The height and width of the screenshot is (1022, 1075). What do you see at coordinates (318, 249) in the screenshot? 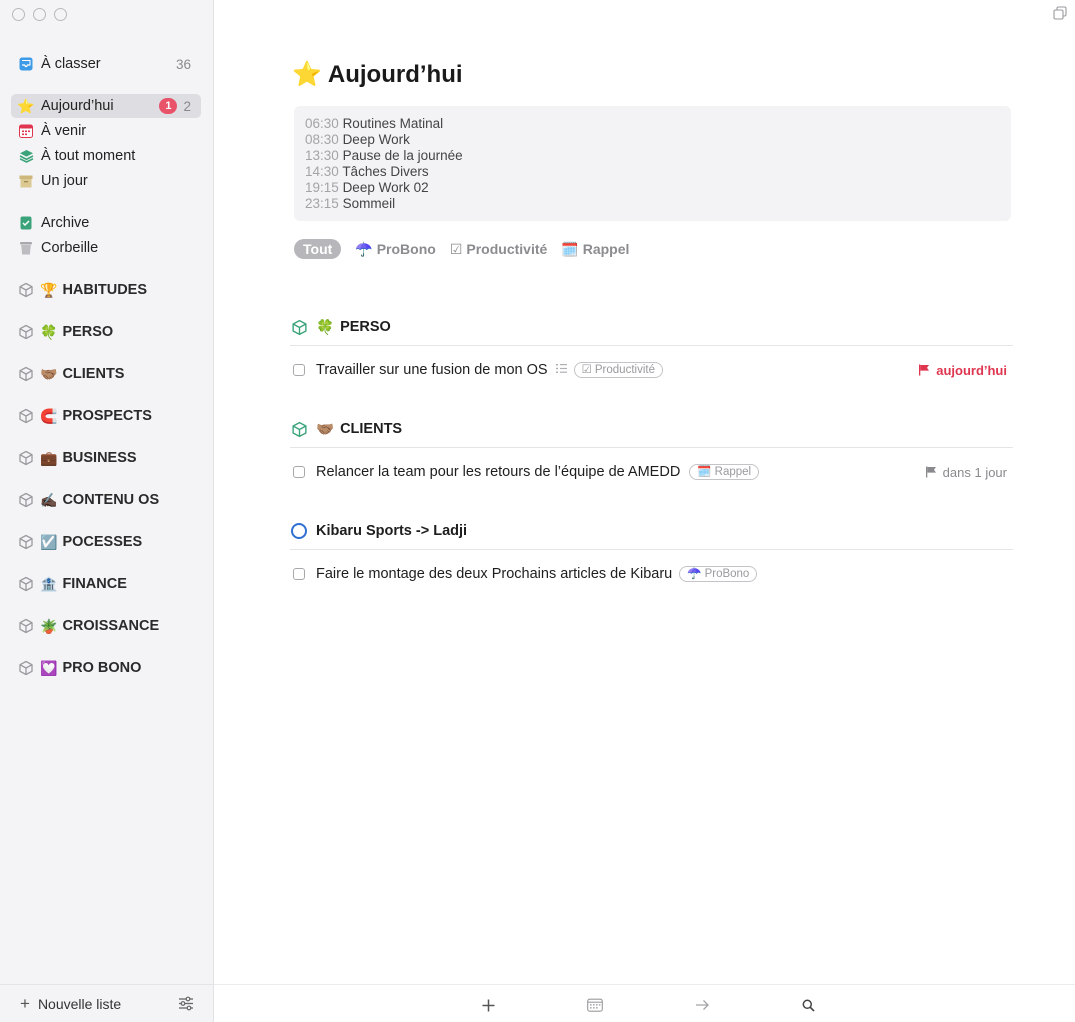
I see `tag-filter-all: Tout` at bounding box center [318, 249].